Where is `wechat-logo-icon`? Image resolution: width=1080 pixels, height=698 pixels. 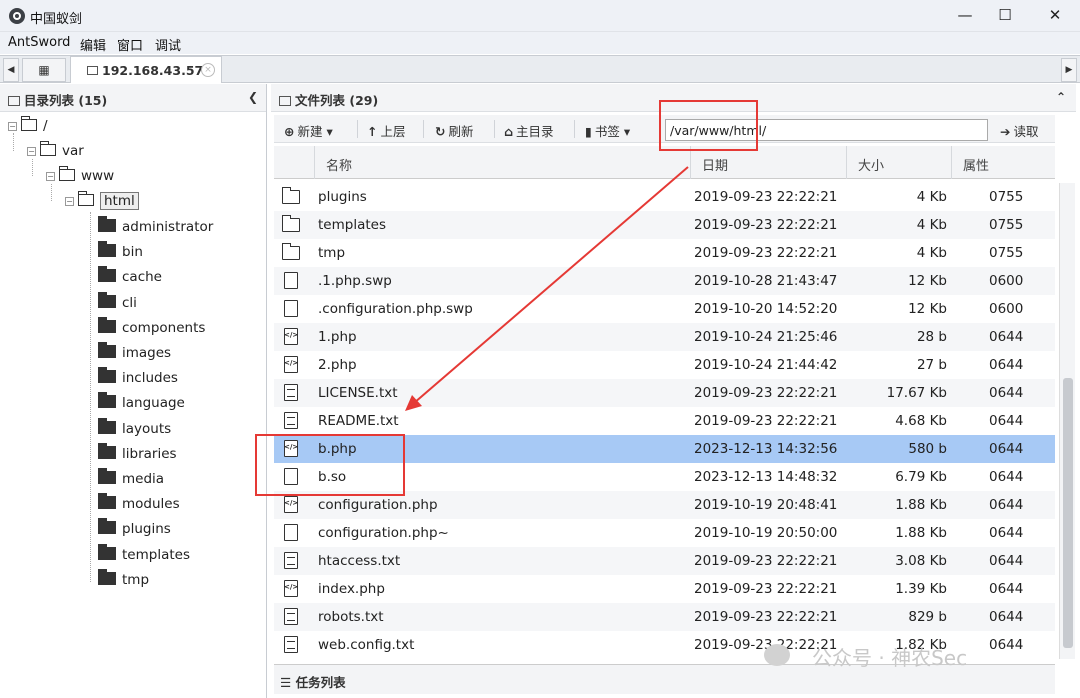
wechat-logo-icon is located at coordinates (777, 655).